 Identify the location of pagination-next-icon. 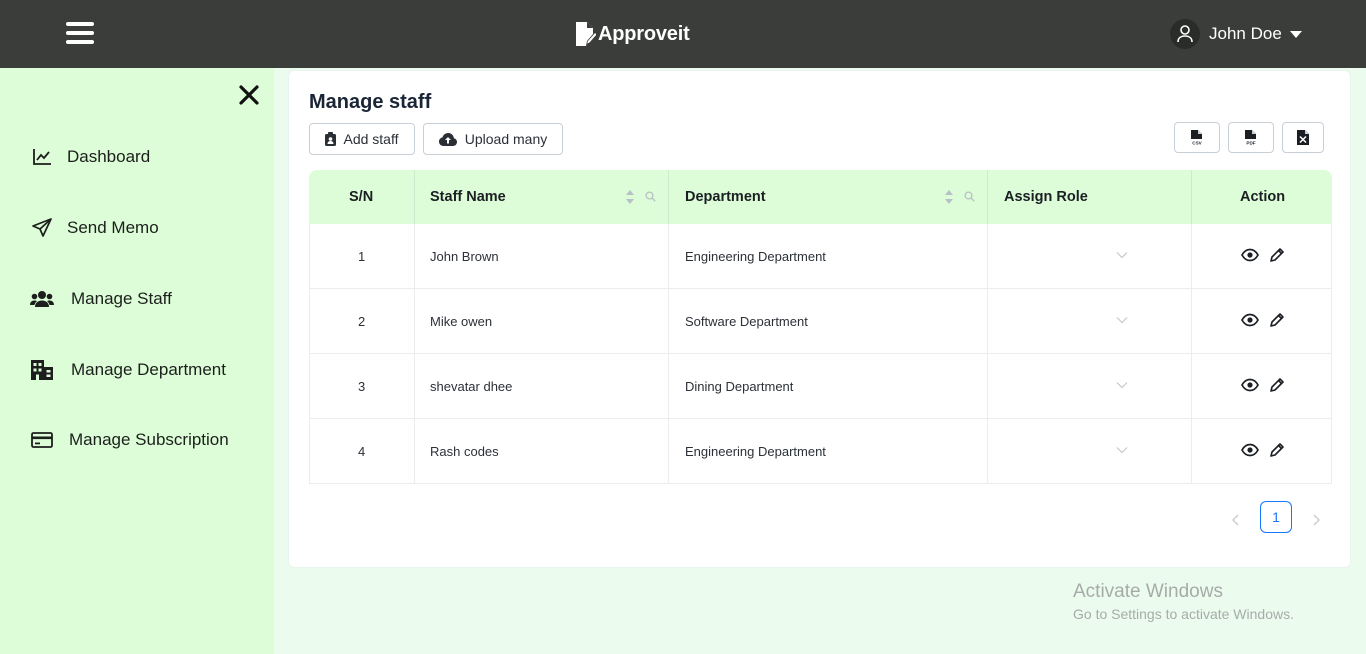
(1316, 520).